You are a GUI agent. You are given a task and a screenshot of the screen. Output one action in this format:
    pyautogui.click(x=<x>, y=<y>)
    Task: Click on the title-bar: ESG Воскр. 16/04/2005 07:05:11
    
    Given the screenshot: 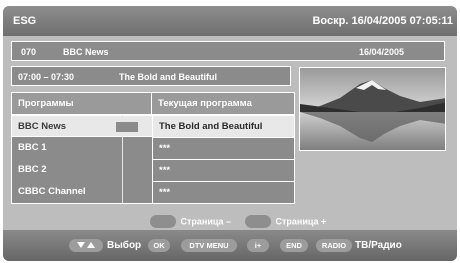 What is the action you would take?
    pyautogui.click(x=230, y=21)
    